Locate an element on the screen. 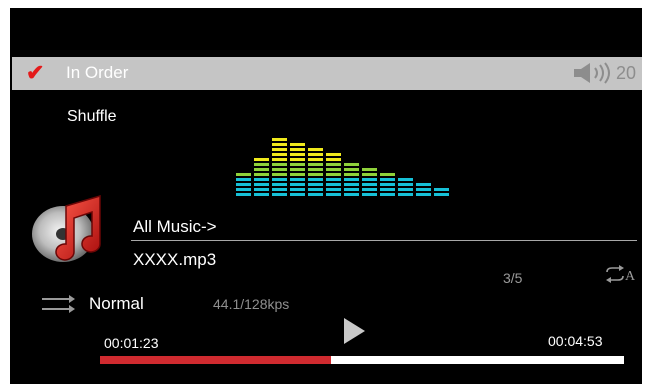 This screenshot has width=651, height=392. checkmark-icon: ✔ is located at coordinates (35, 72).